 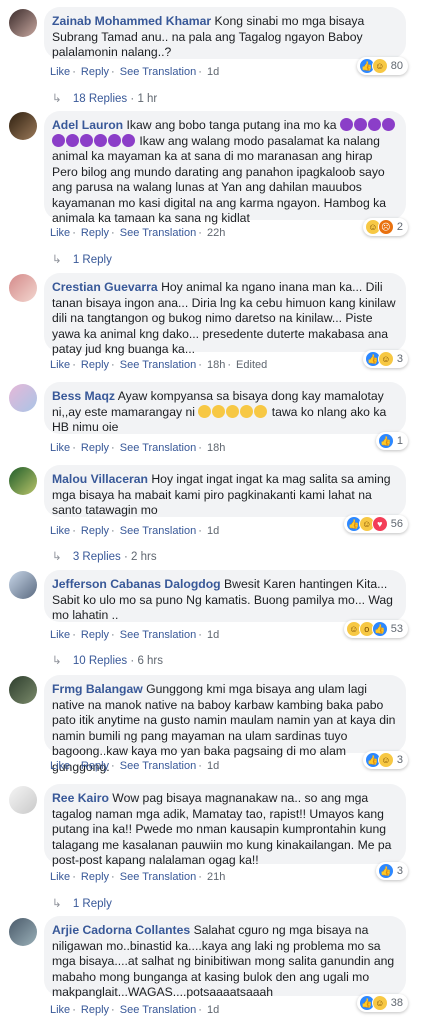 What do you see at coordinates (396, 66) in the screenshot?
I see `reaction-count: 80` at bounding box center [396, 66].